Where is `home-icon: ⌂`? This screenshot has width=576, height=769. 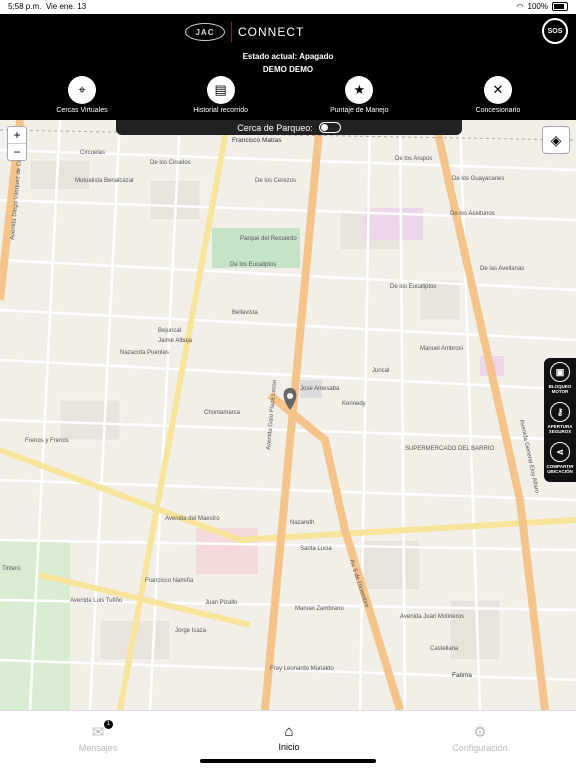 home-icon: ⌂ is located at coordinates (289, 731).